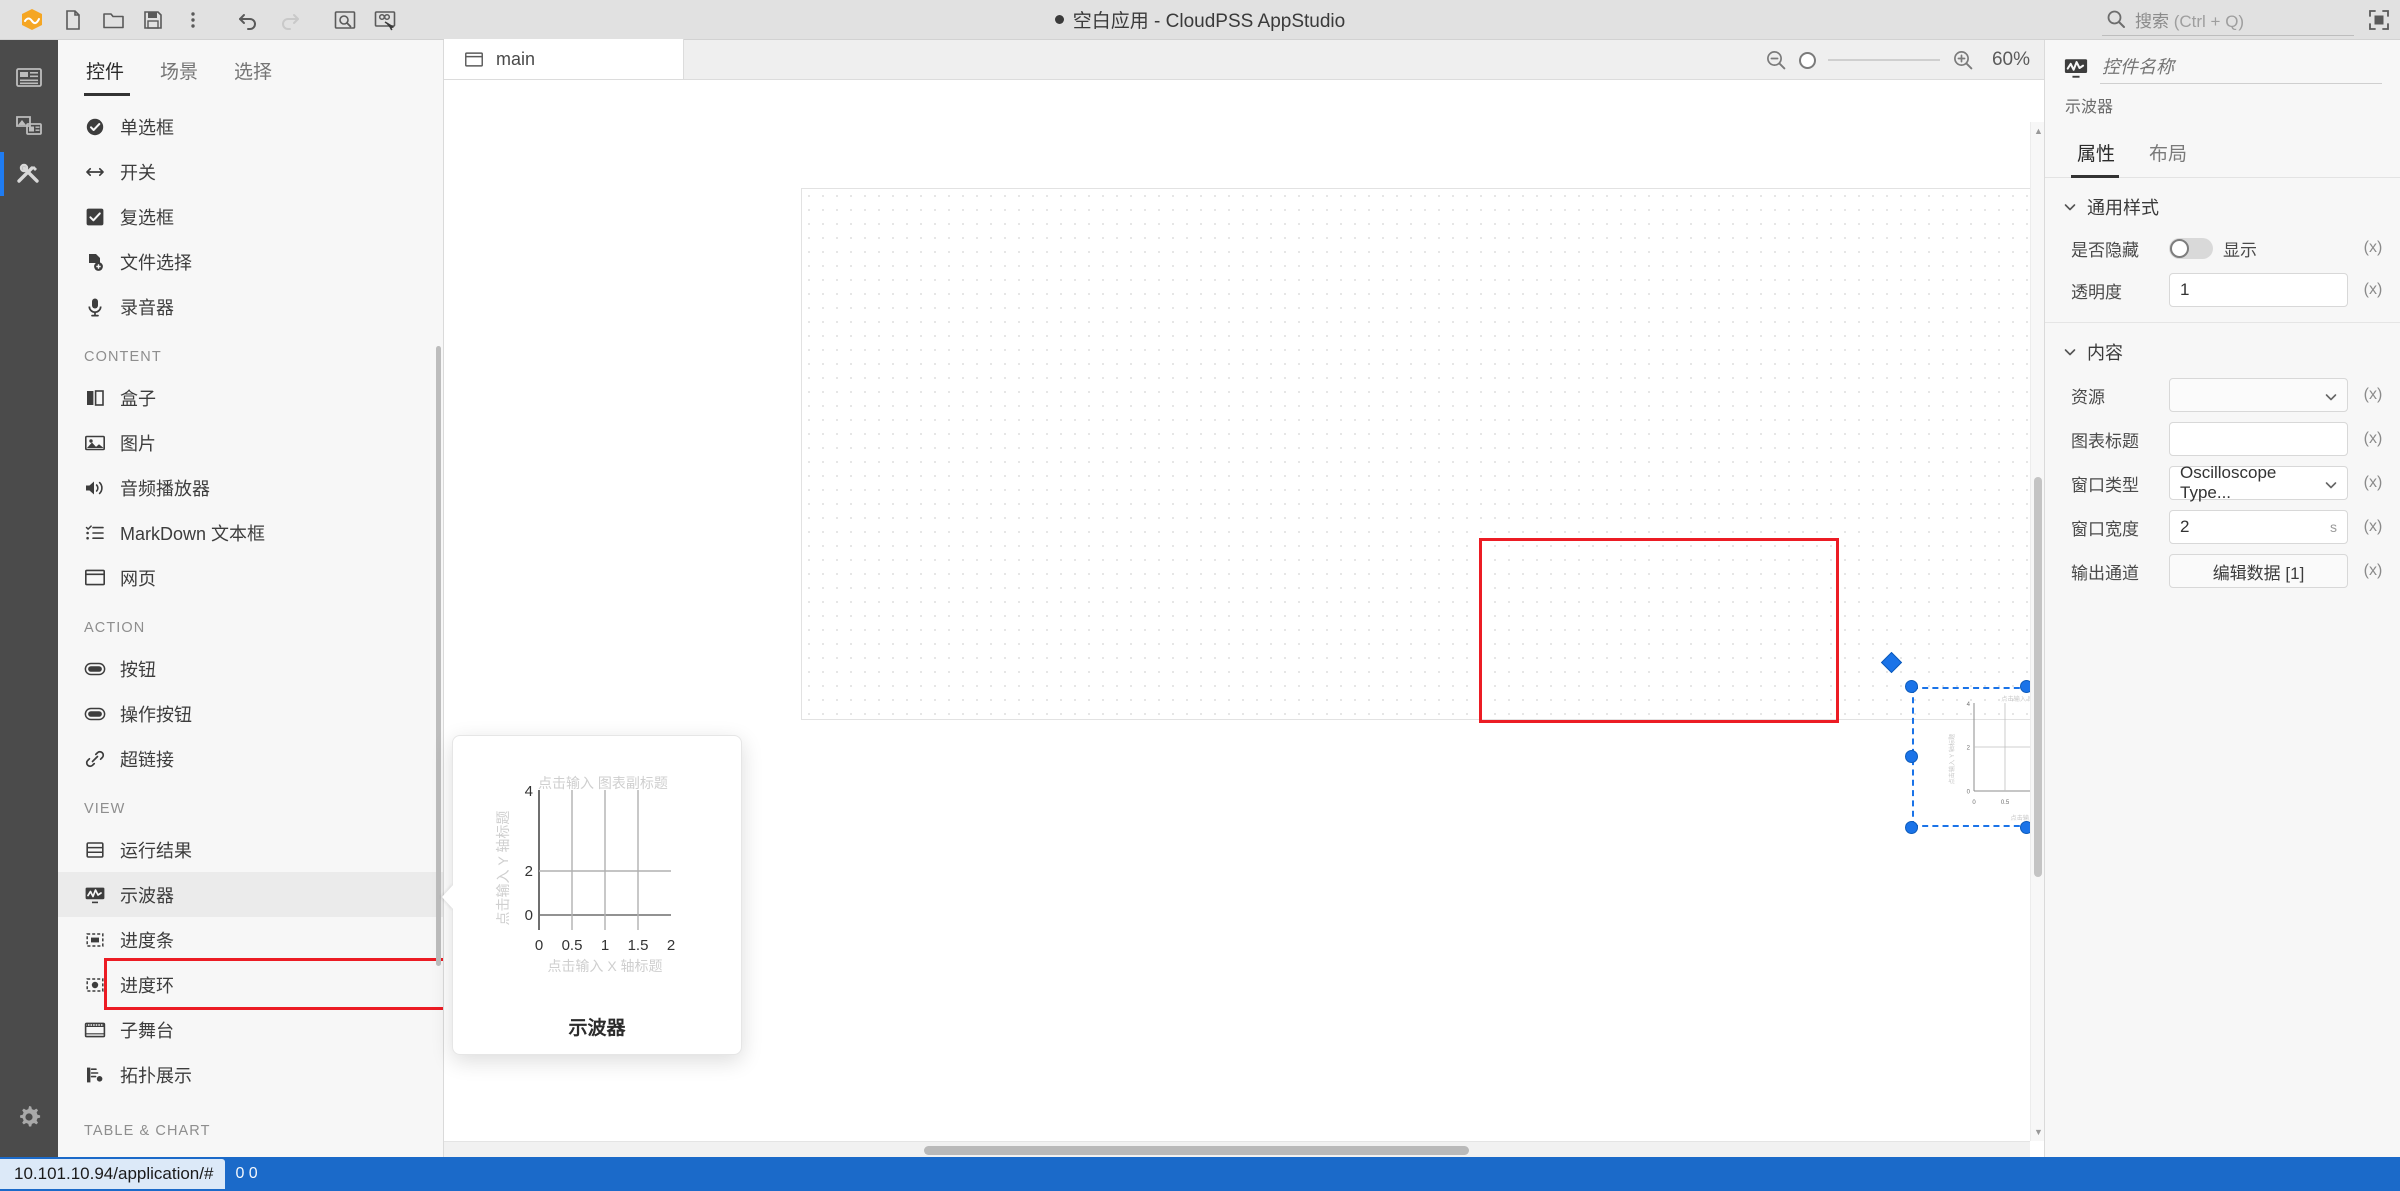 The image size is (2400, 1191). I want to click on tab-scenes: 场景, so click(179, 76).